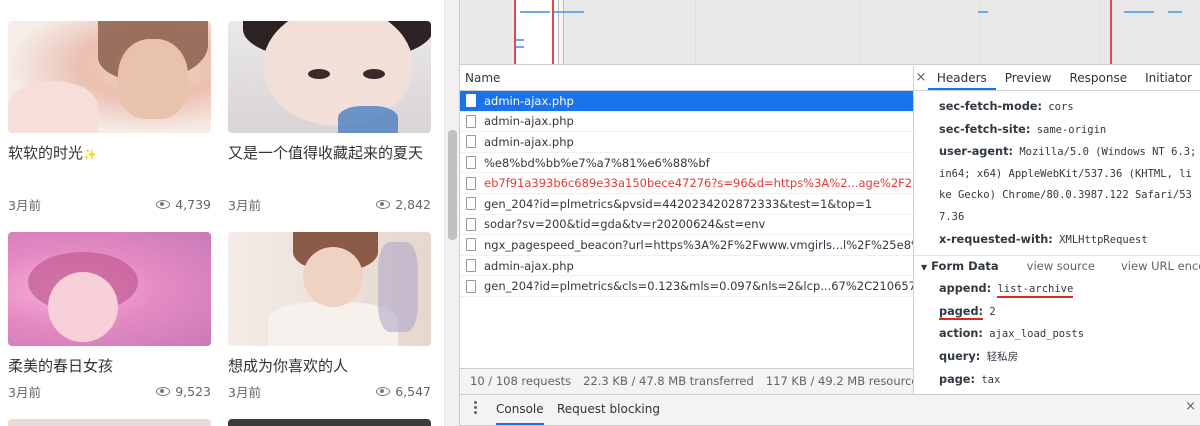 The image size is (1200, 426). Describe the element at coordinates (403, 204) in the screenshot. I see `card-views: 2,842` at that location.